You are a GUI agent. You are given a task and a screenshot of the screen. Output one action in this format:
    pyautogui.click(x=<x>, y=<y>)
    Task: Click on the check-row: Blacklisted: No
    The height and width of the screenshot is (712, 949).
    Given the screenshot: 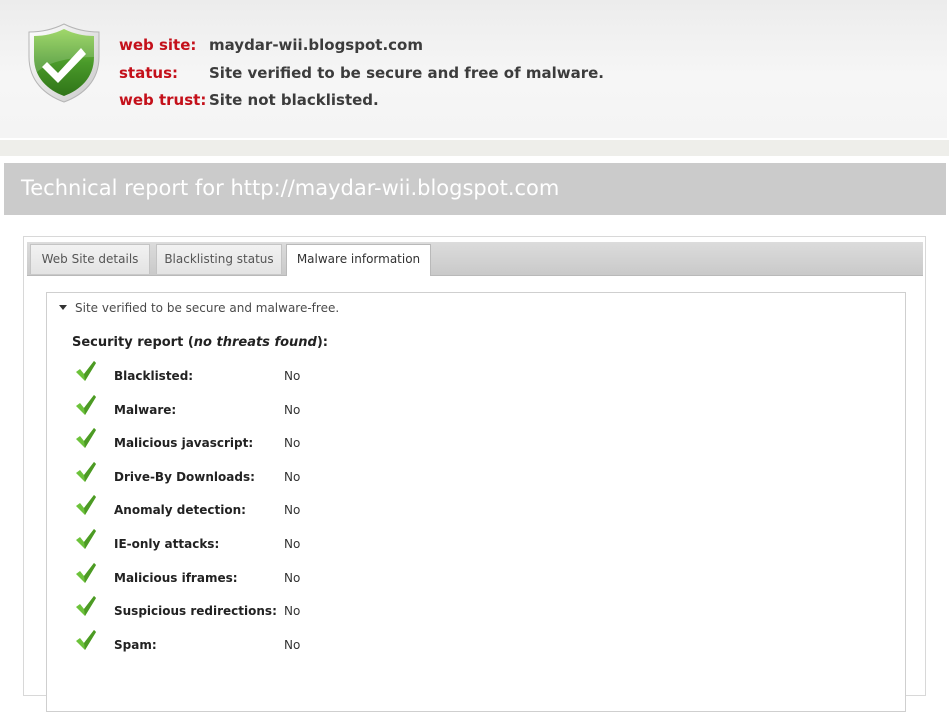 What is the action you would take?
    pyautogui.click(x=205, y=377)
    